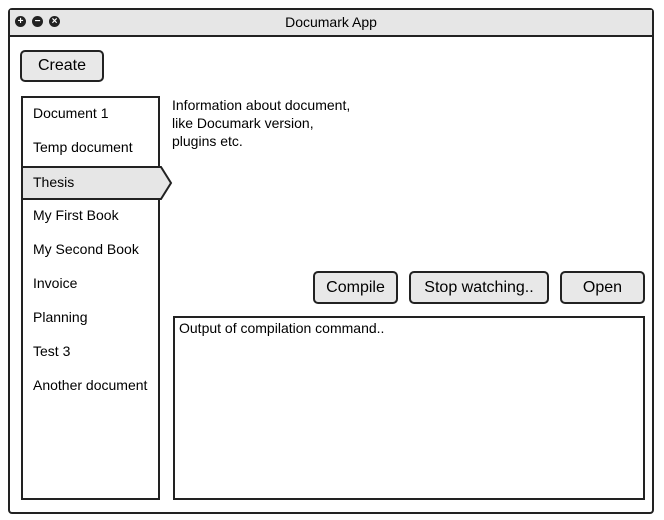  Describe the element at coordinates (243, 123) in the screenshot. I see `info-line: like Documark version,` at that location.